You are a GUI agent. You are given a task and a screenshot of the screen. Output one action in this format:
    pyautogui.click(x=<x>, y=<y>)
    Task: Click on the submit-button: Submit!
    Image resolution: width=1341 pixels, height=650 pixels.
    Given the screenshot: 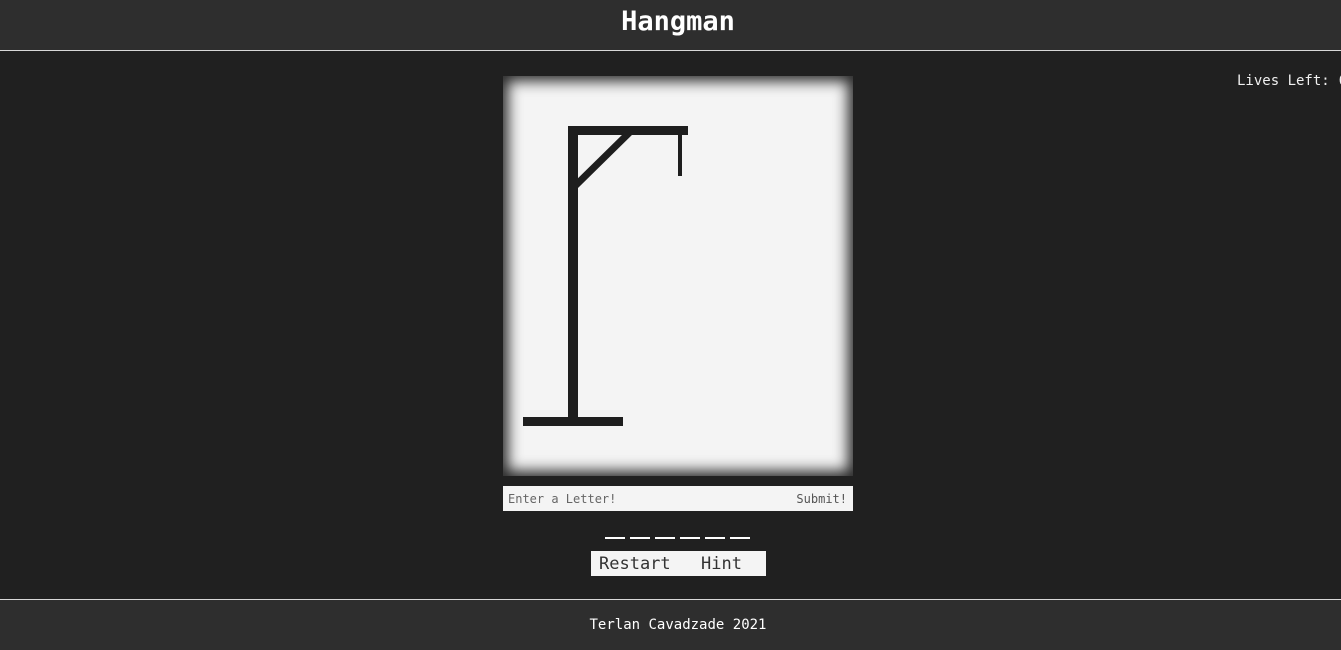 What is the action you would take?
    pyautogui.click(x=821, y=498)
    